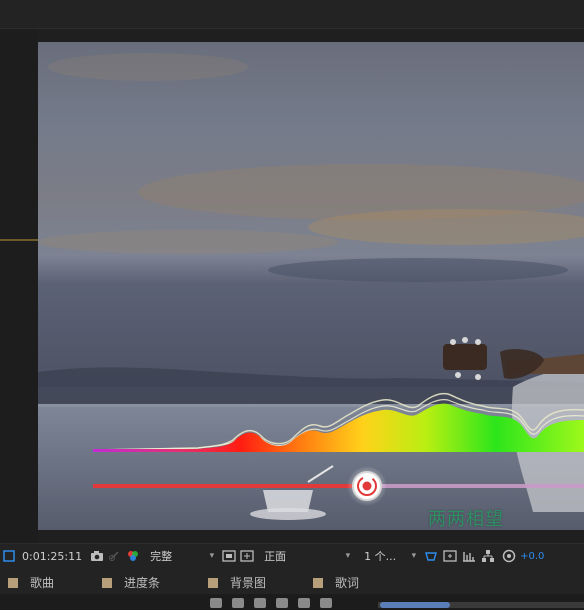  Describe the element at coordinates (415, 605) in the screenshot. I see `timeline-scroll-thumb` at that location.